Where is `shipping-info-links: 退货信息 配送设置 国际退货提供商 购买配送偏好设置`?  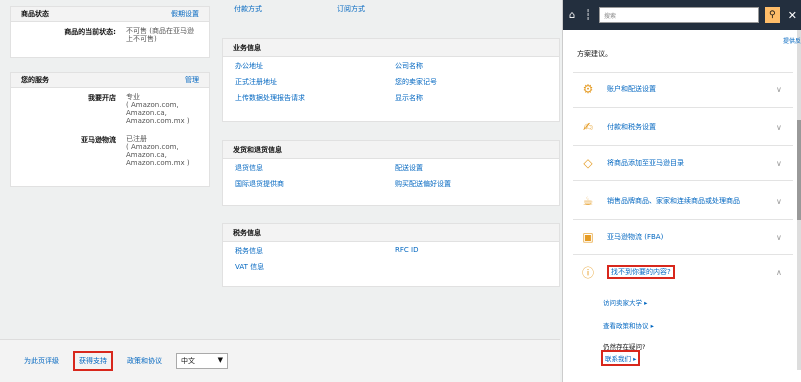
shipping-info-links: 退货信息 配送设置 国际退货提供商 购买配送偏好设置 is located at coordinates (391, 177).